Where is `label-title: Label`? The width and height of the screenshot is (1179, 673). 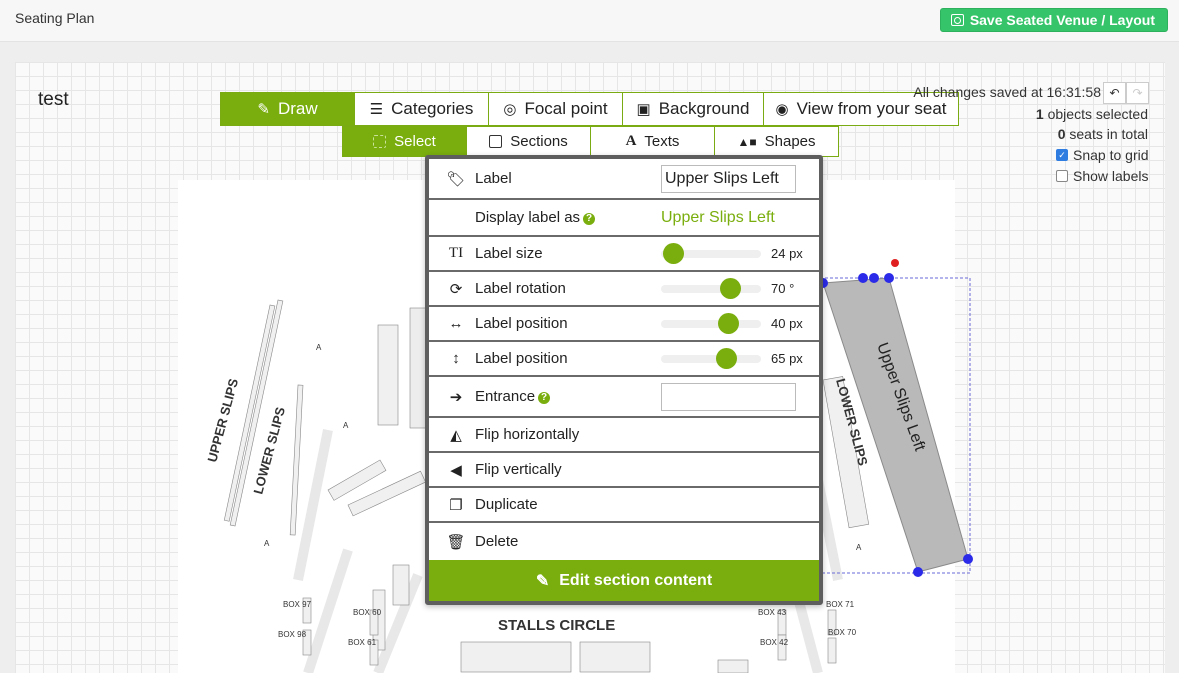 label-title: Label is located at coordinates (493, 178).